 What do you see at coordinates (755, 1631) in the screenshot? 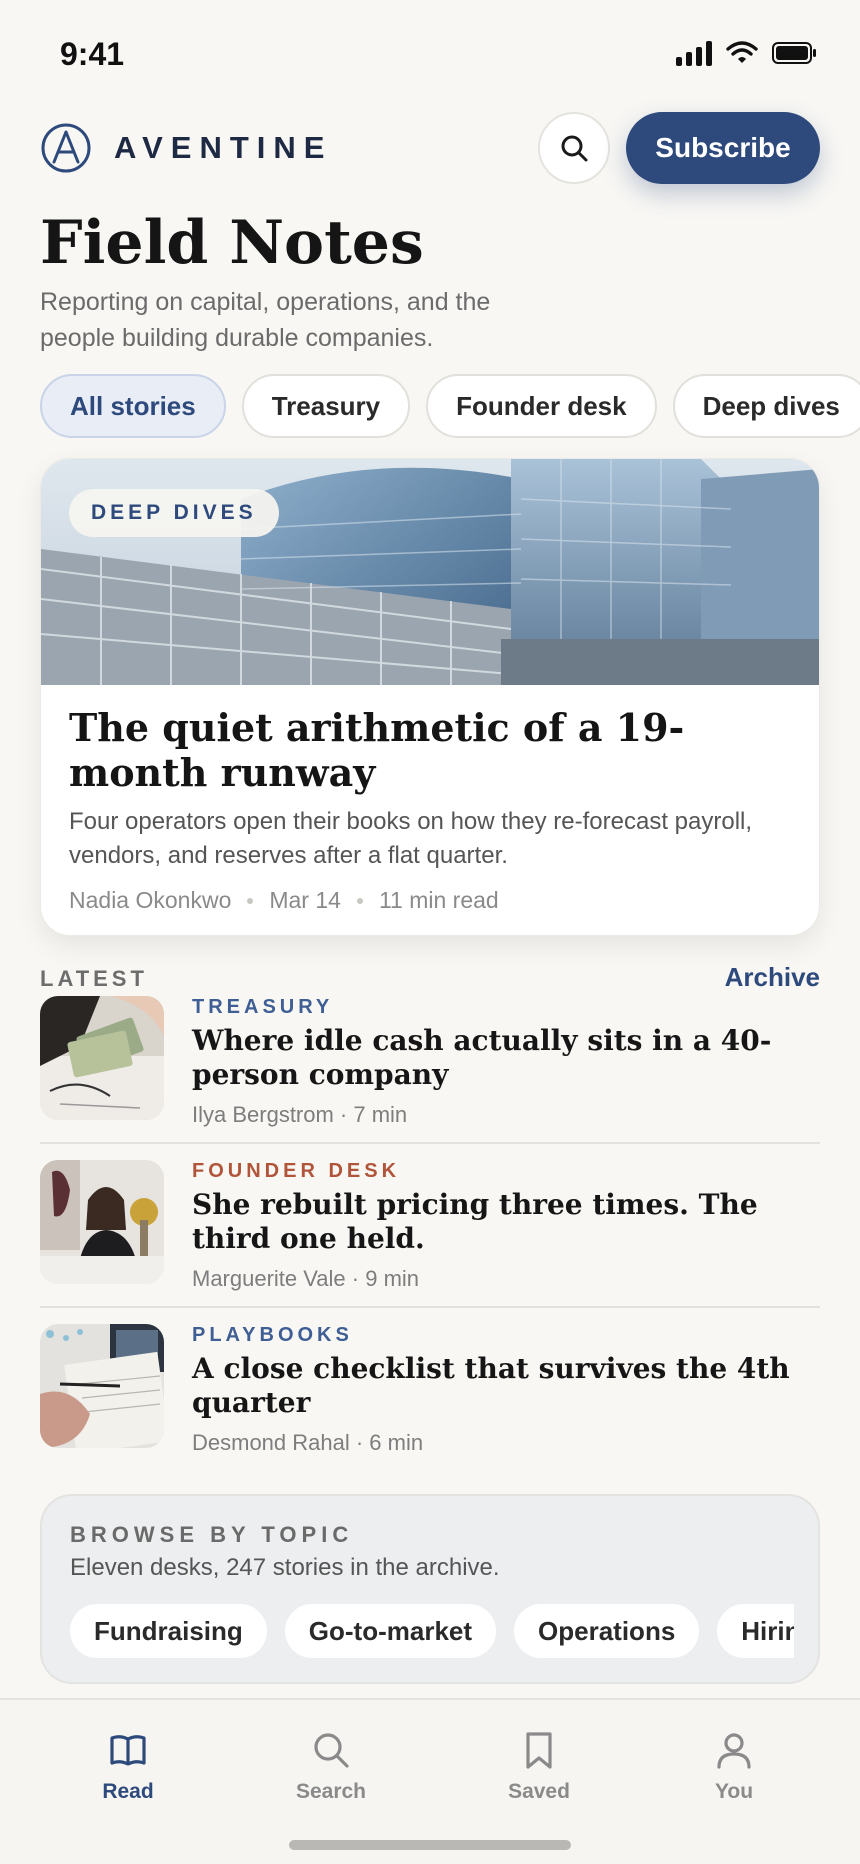
I see `topic-chip-hiring: Hiring` at bounding box center [755, 1631].